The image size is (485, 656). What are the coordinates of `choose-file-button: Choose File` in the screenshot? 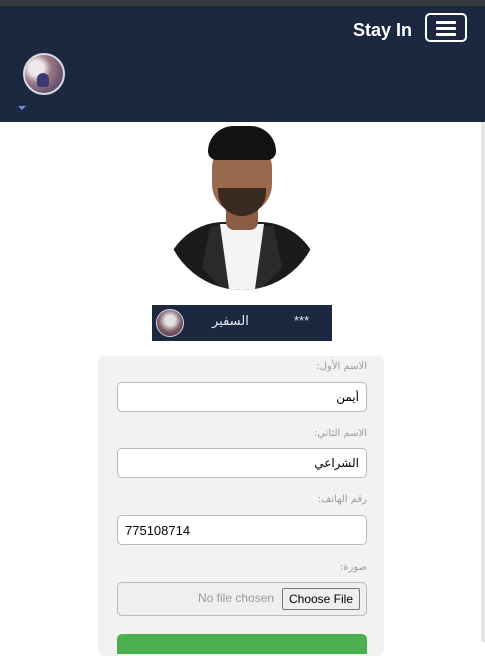 It's located at (321, 599).